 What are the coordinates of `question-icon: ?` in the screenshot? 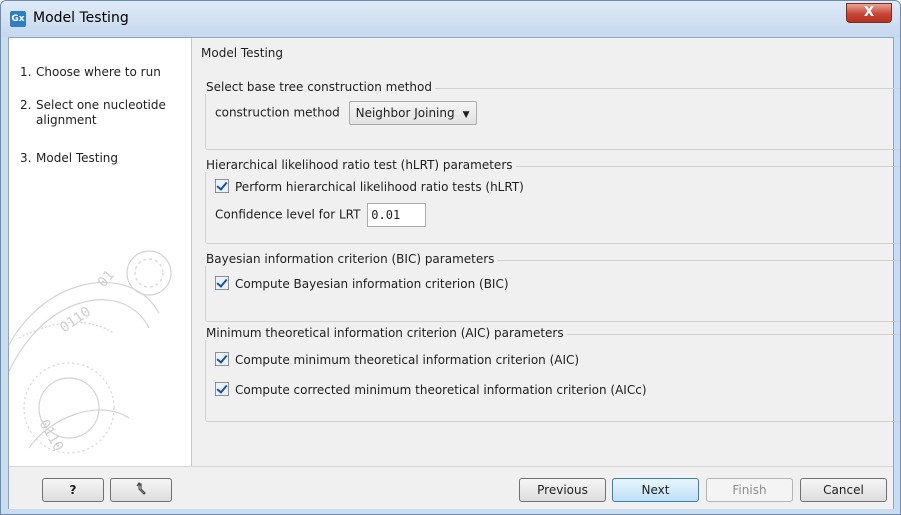 It's located at (73, 490).